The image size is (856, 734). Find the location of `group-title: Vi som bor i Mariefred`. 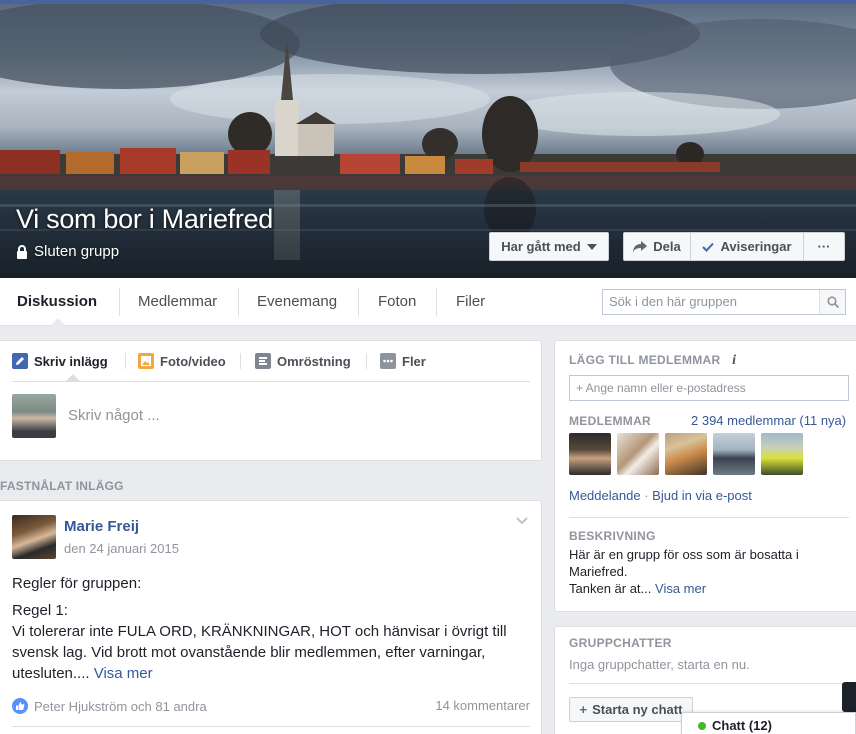

group-title: Vi som bor i Mariefred is located at coordinates (144, 219).